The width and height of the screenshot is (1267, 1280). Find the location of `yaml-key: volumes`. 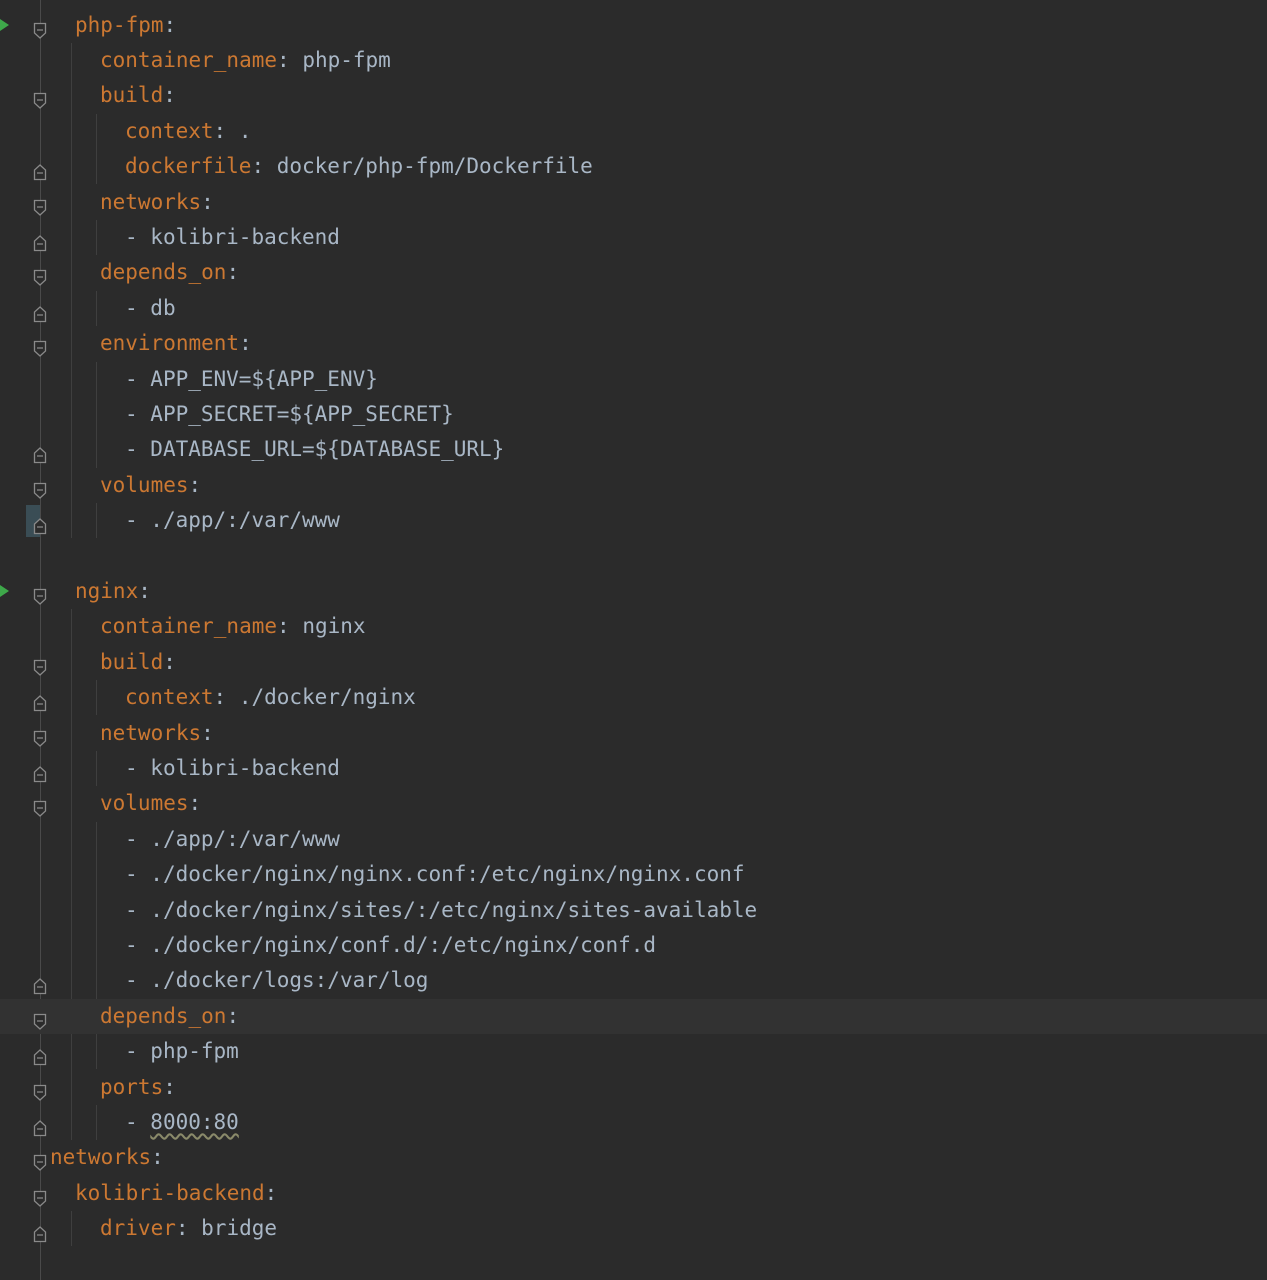

yaml-key: volumes is located at coordinates (144, 803).